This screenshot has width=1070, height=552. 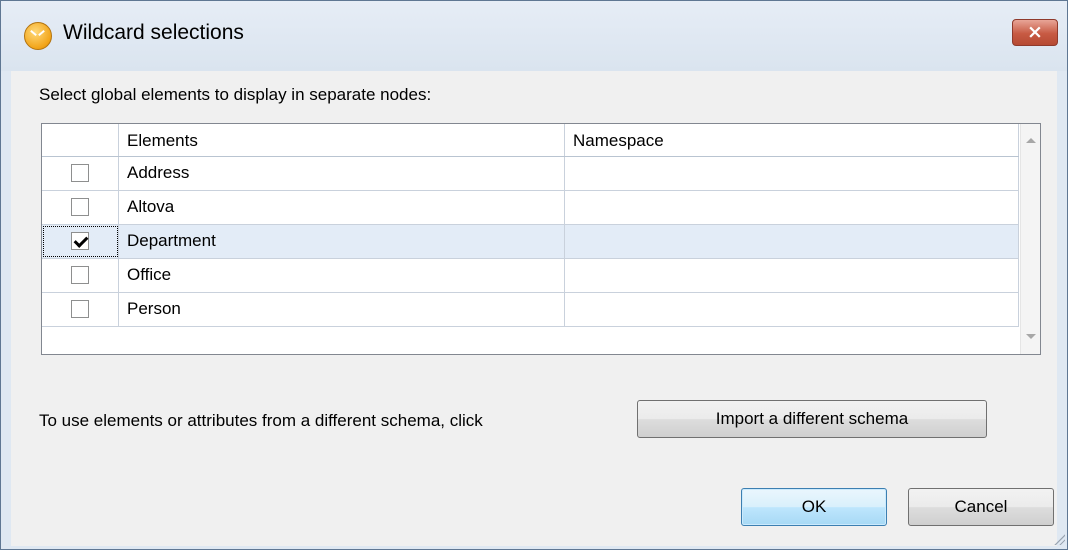 I want to click on close-icon: ×, so click(x=1035, y=32).